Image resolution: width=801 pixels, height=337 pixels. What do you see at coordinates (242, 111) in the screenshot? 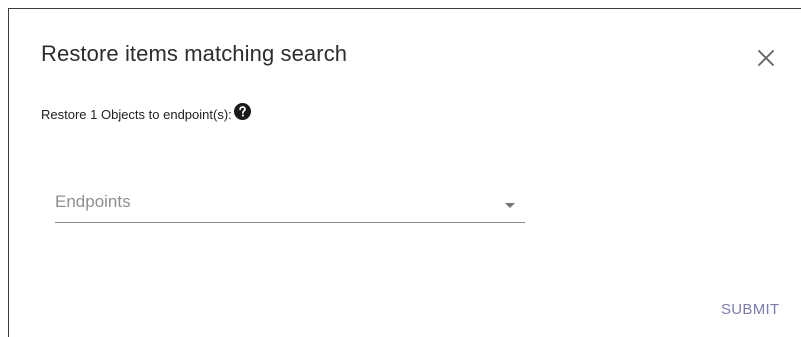
I see `help-icon` at bounding box center [242, 111].